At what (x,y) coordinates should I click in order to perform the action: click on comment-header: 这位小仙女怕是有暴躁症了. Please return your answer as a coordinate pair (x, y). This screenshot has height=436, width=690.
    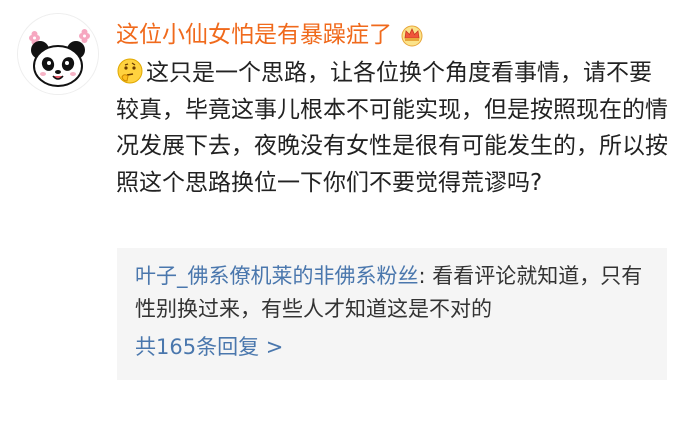
    Looking at the image, I should click on (270, 35).